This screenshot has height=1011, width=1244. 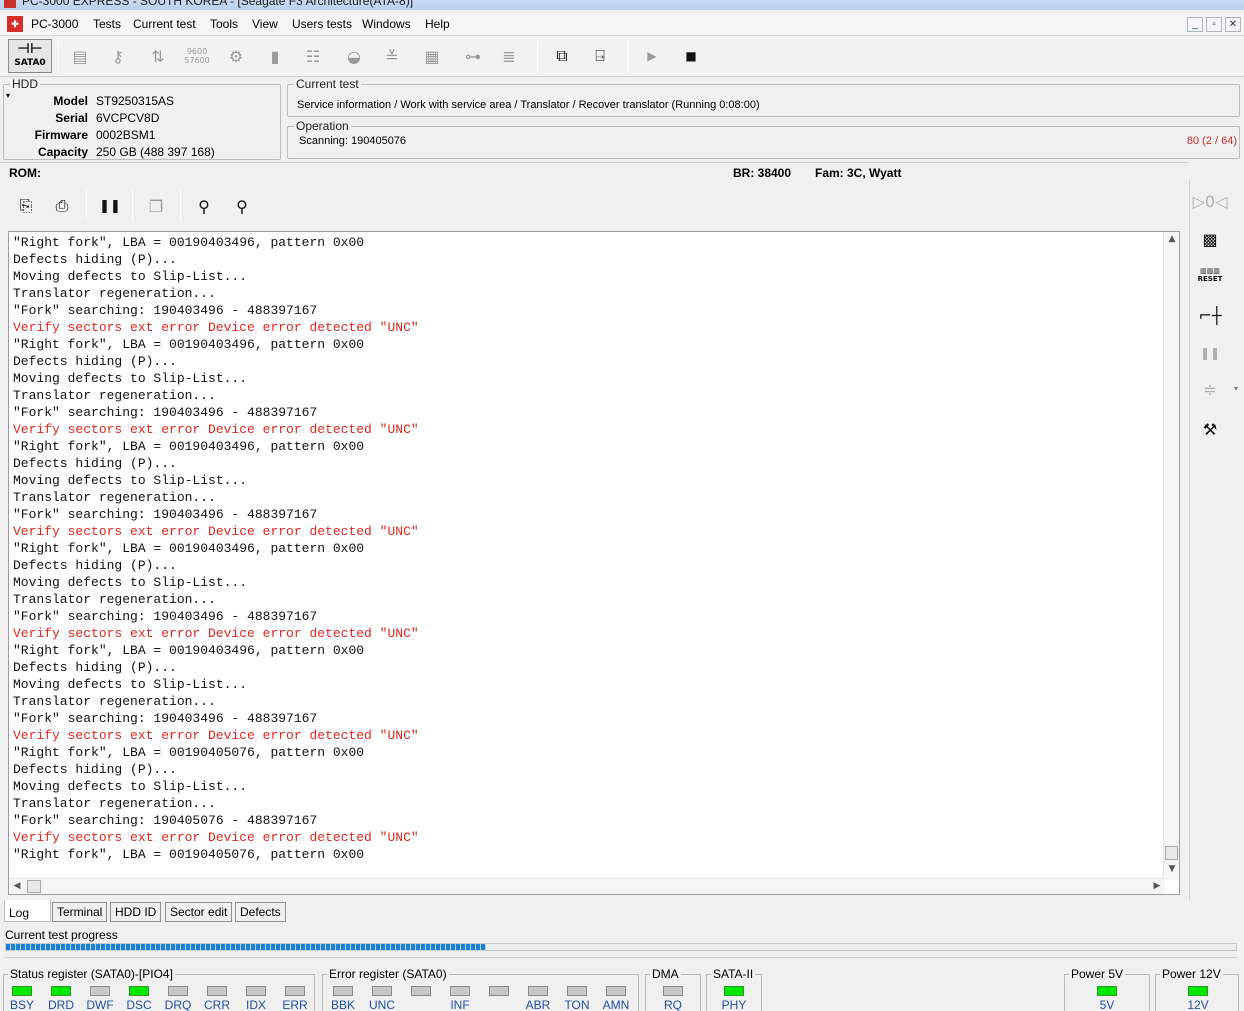 What do you see at coordinates (1198, 1004) in the screenshot?
I see `power-12v-label: 12V` at bounding box center [1198, 1004].